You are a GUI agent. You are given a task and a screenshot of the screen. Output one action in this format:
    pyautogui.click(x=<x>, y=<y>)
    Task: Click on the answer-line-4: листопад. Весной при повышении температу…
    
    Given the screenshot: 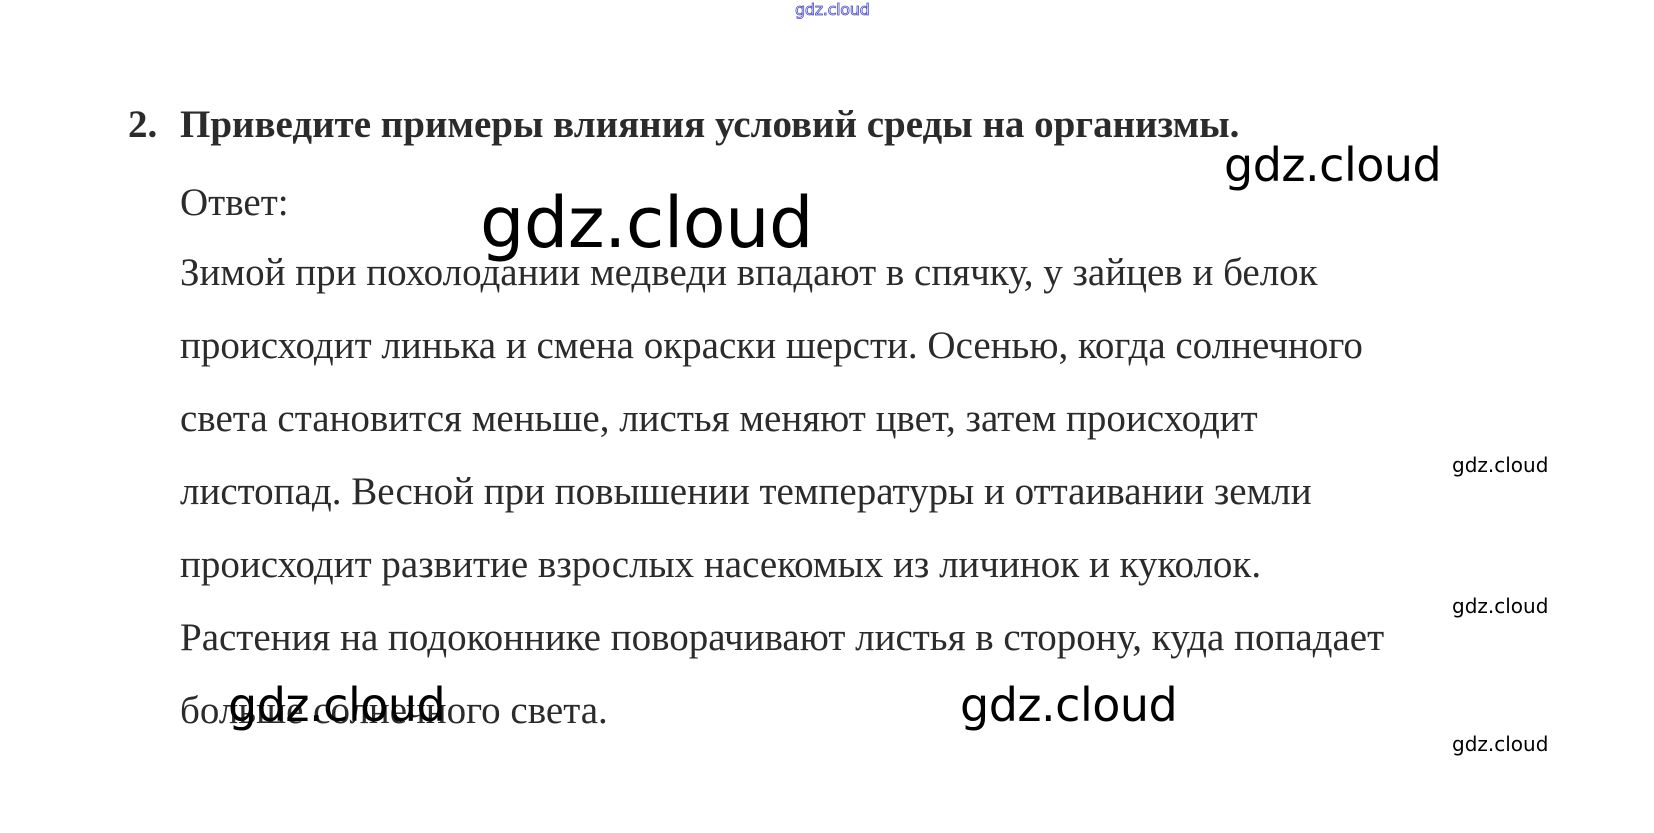 What is the action you would take?
    pyautogui.click(x=746, y=491)
    